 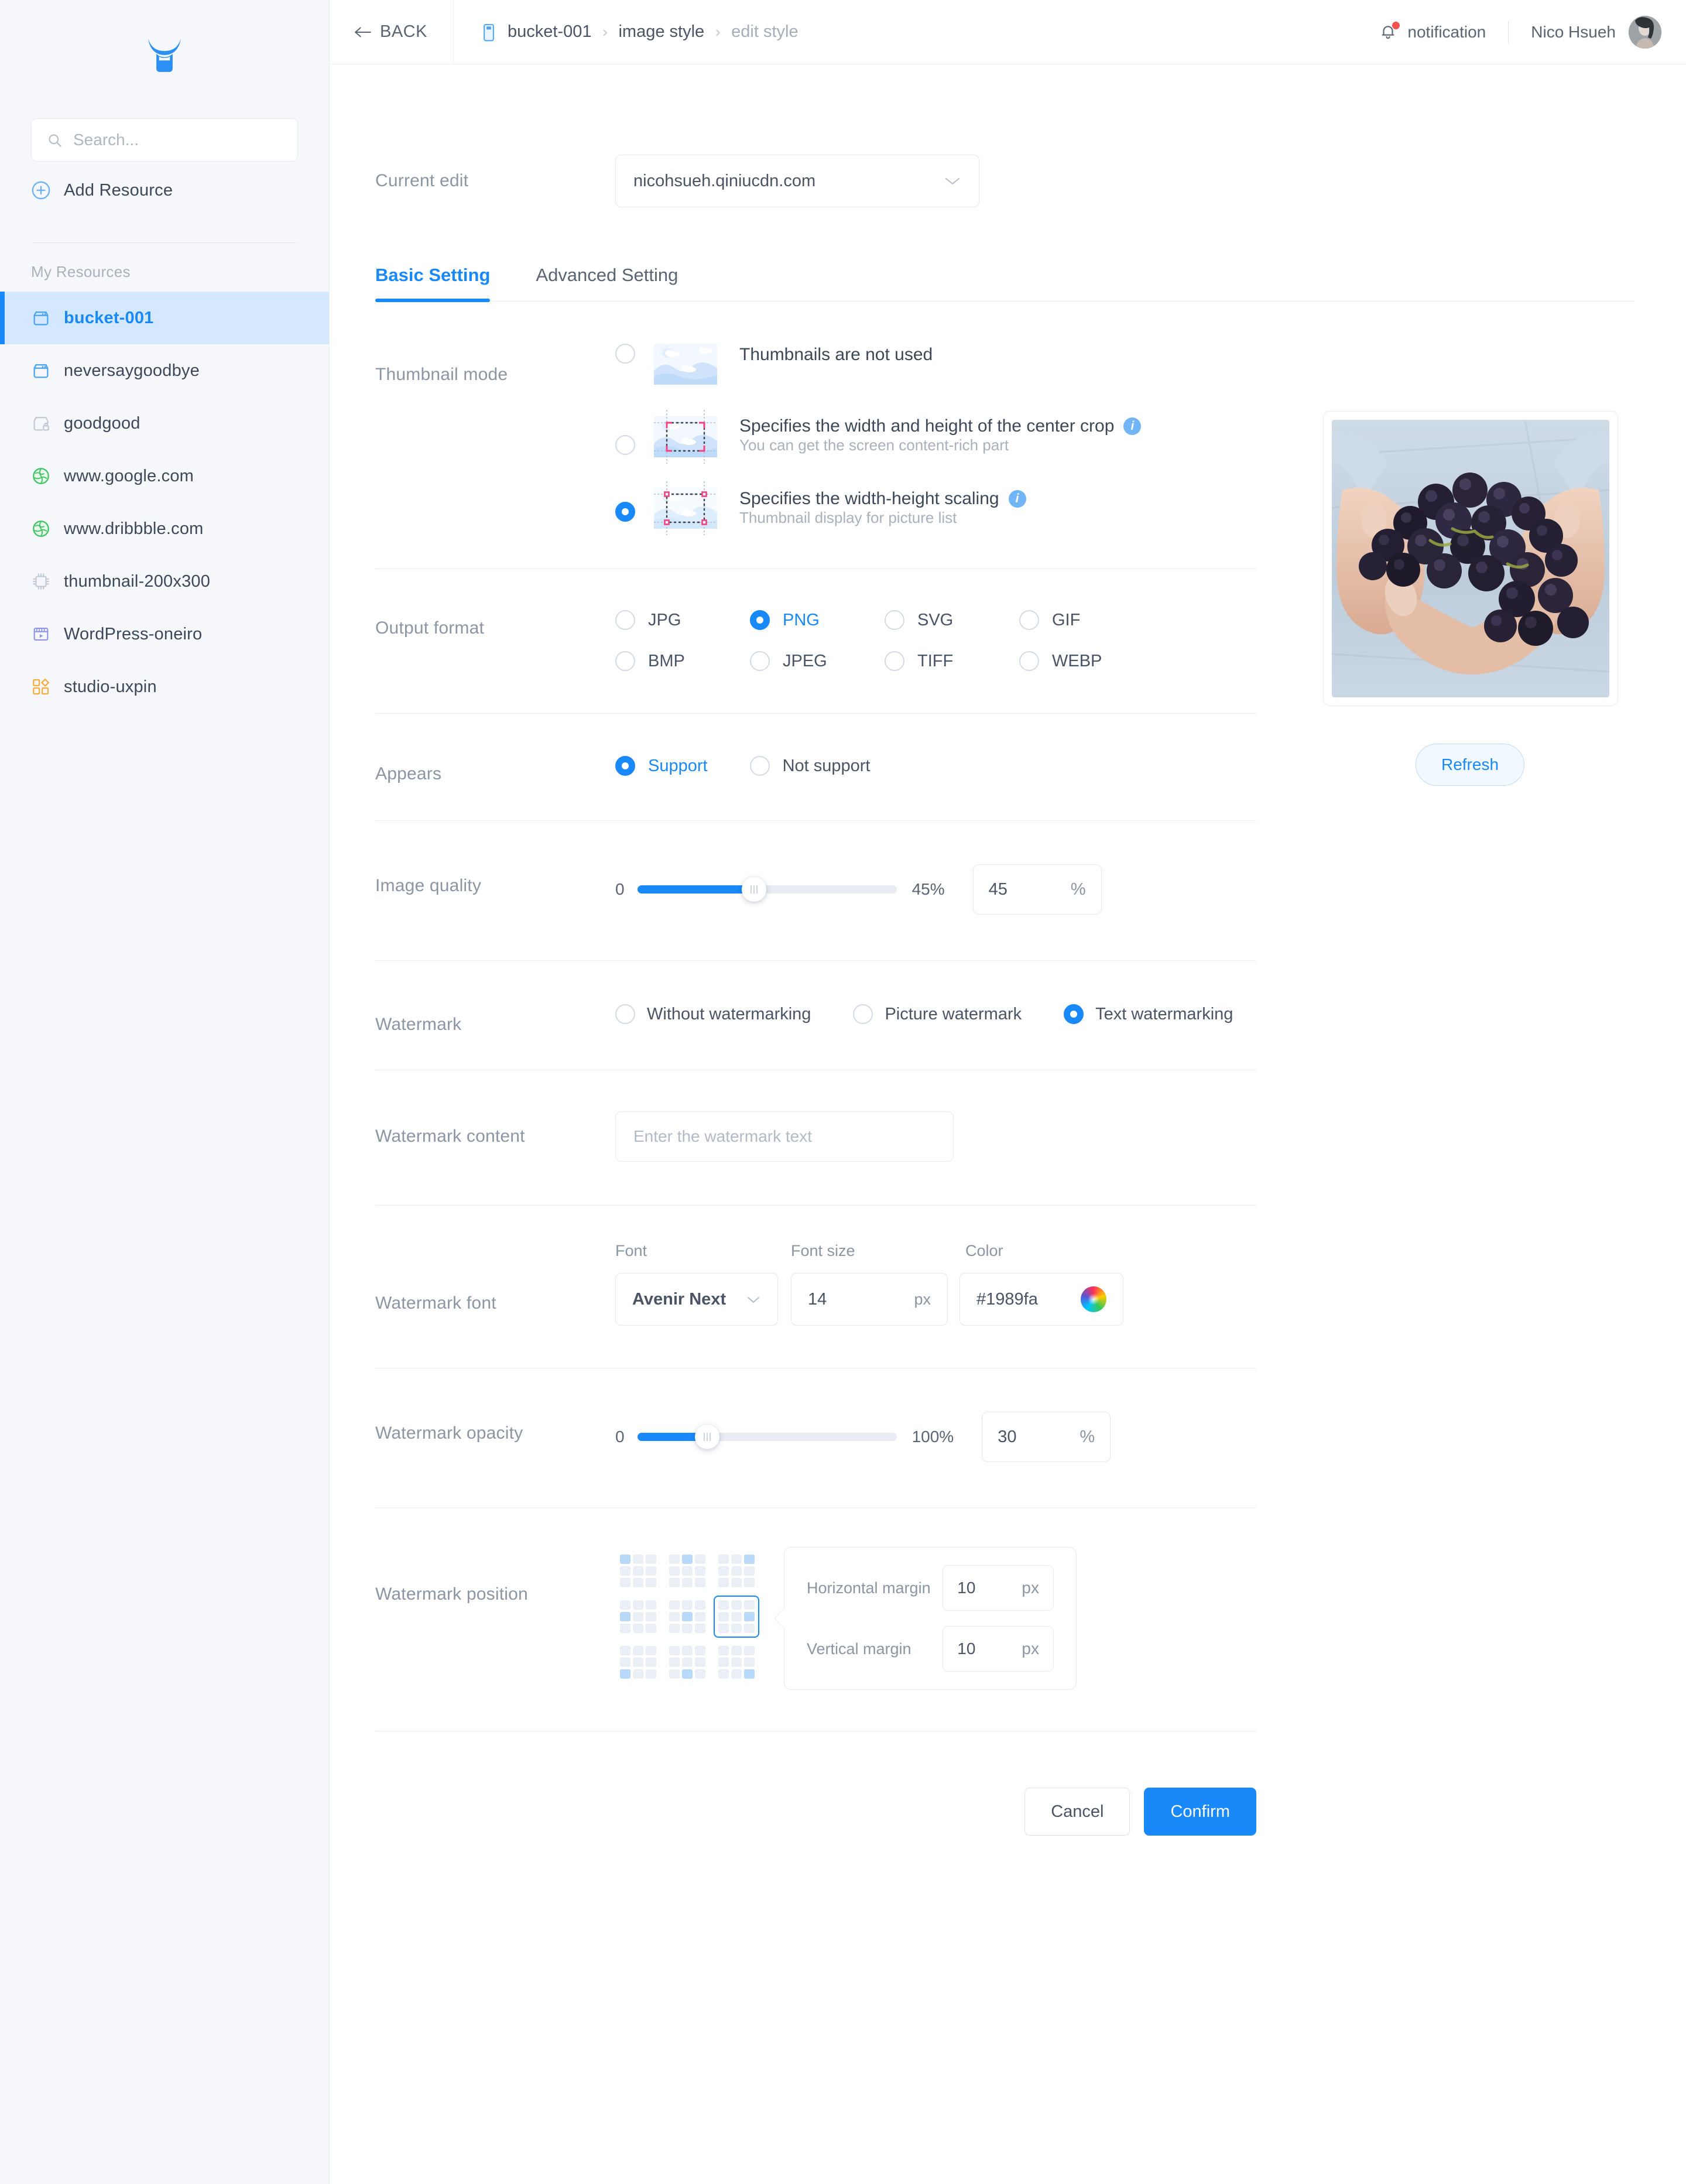 I want to click on watermark-opacity-slider, so click(x=767, y=1437).